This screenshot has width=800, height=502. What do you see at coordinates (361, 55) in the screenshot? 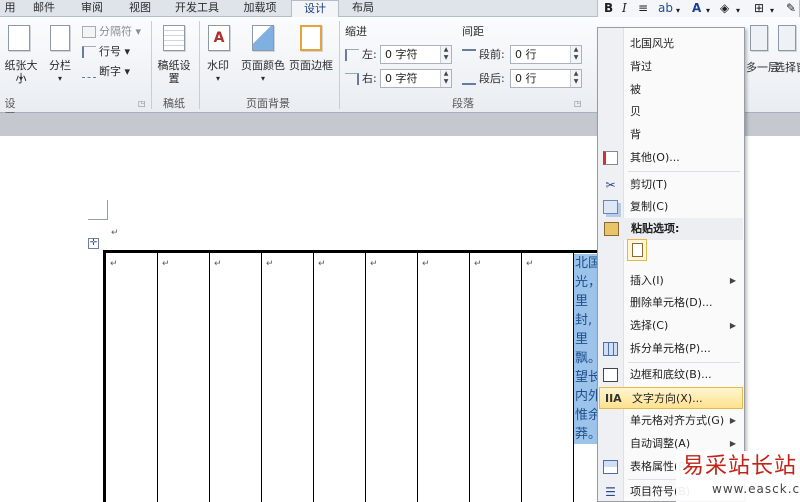
I see `indent-left-label: 左:` at bounding box center [361, 55].